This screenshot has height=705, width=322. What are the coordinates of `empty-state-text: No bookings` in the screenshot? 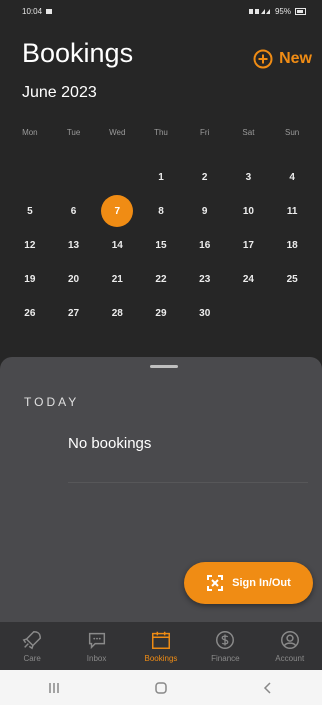 It's located at (110, 443).